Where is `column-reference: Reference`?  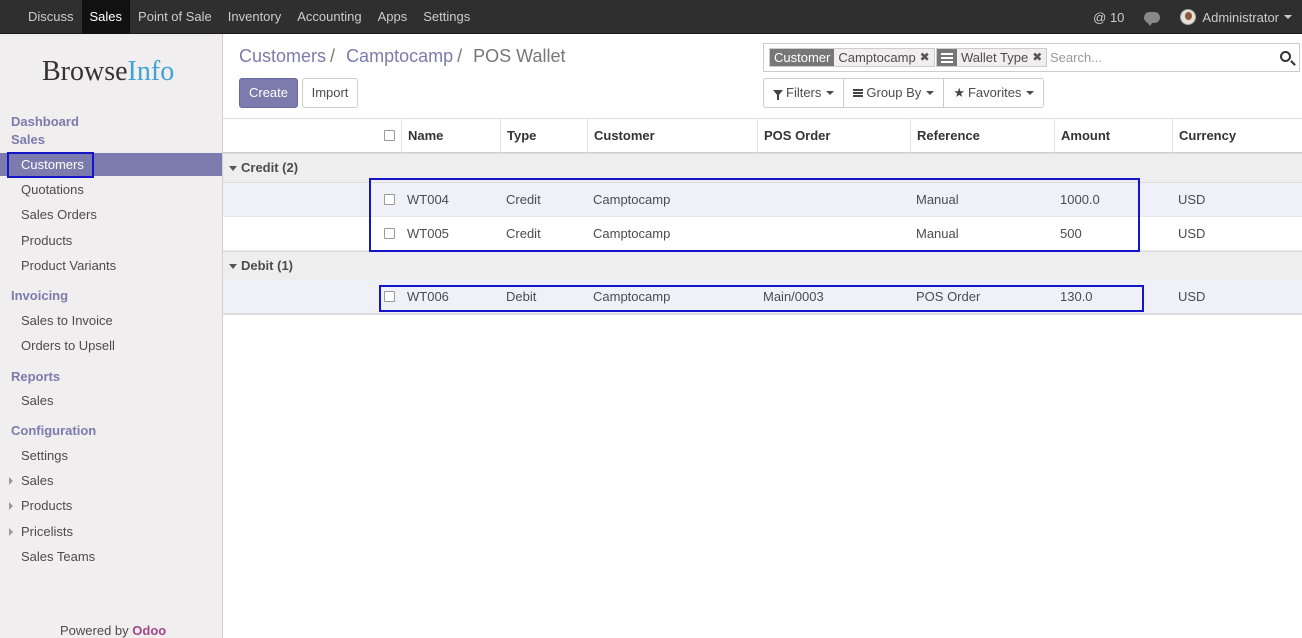 column-reference: Reference is located at coordinates (982, 136).